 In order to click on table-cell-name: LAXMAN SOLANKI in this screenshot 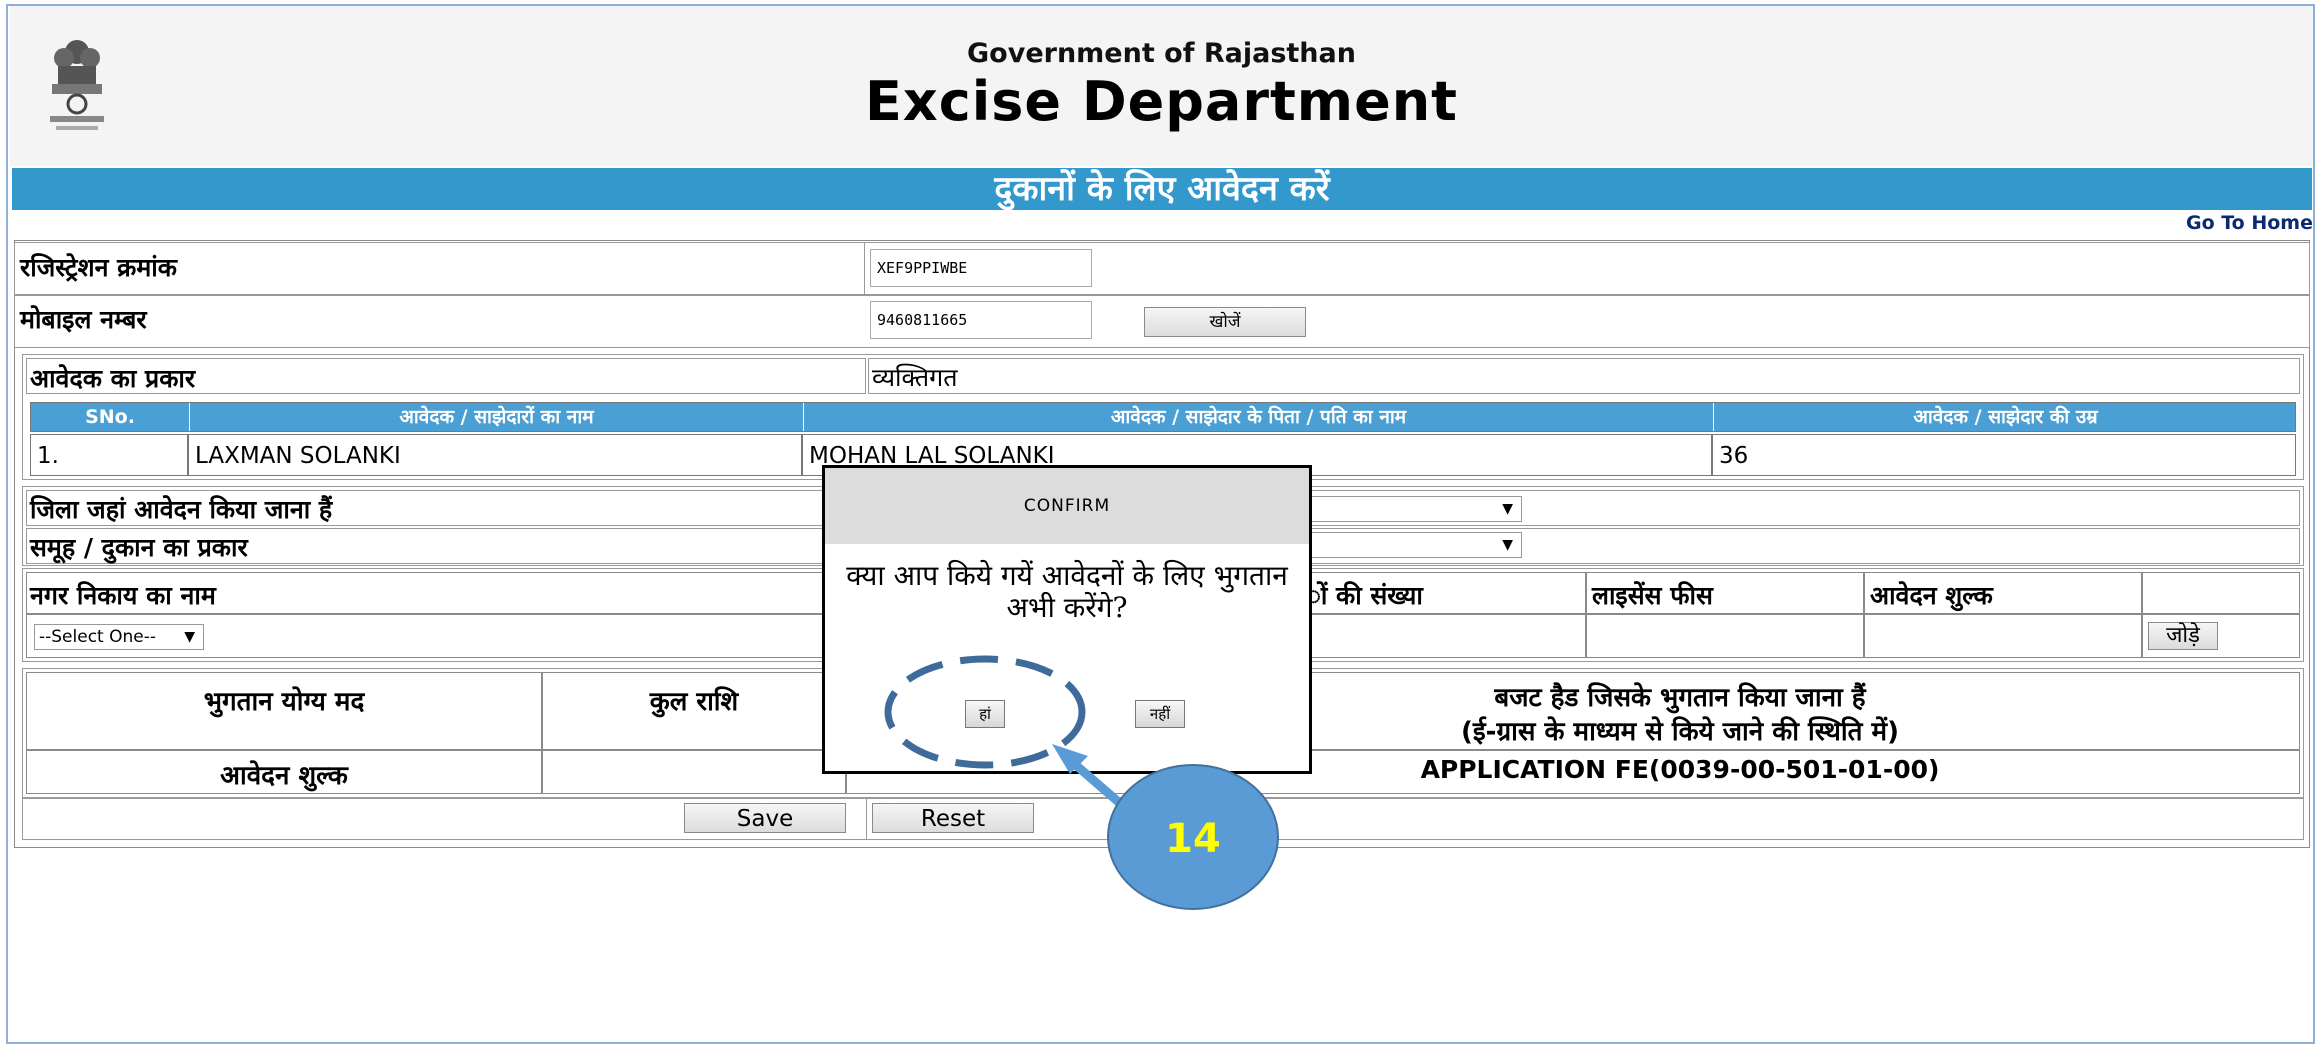, I will do `click(495, 455)`.